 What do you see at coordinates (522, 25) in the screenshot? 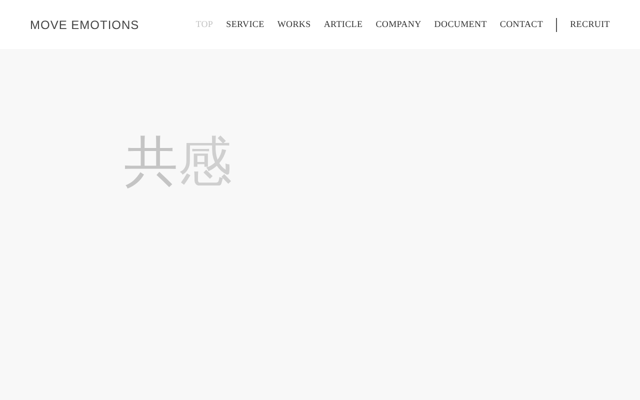
I see `nav-link: CONTACT` at bounding box center [522, 25].